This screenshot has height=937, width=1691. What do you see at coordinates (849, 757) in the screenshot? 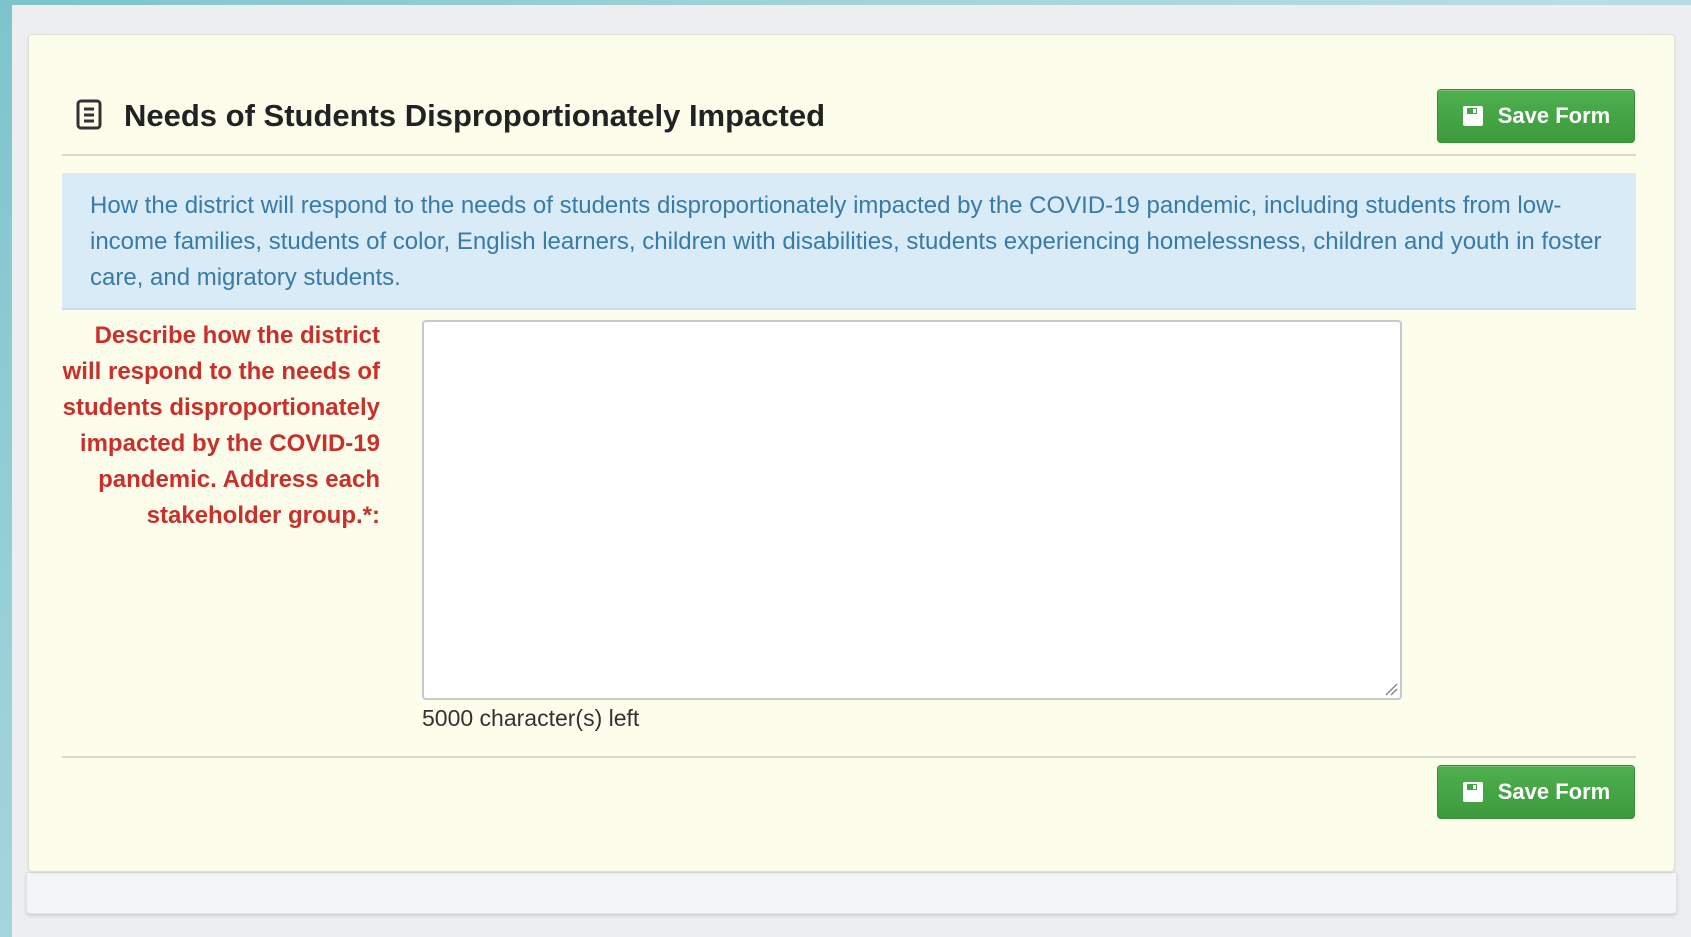
I see `footer-divider` at bounding box center [849, 757].